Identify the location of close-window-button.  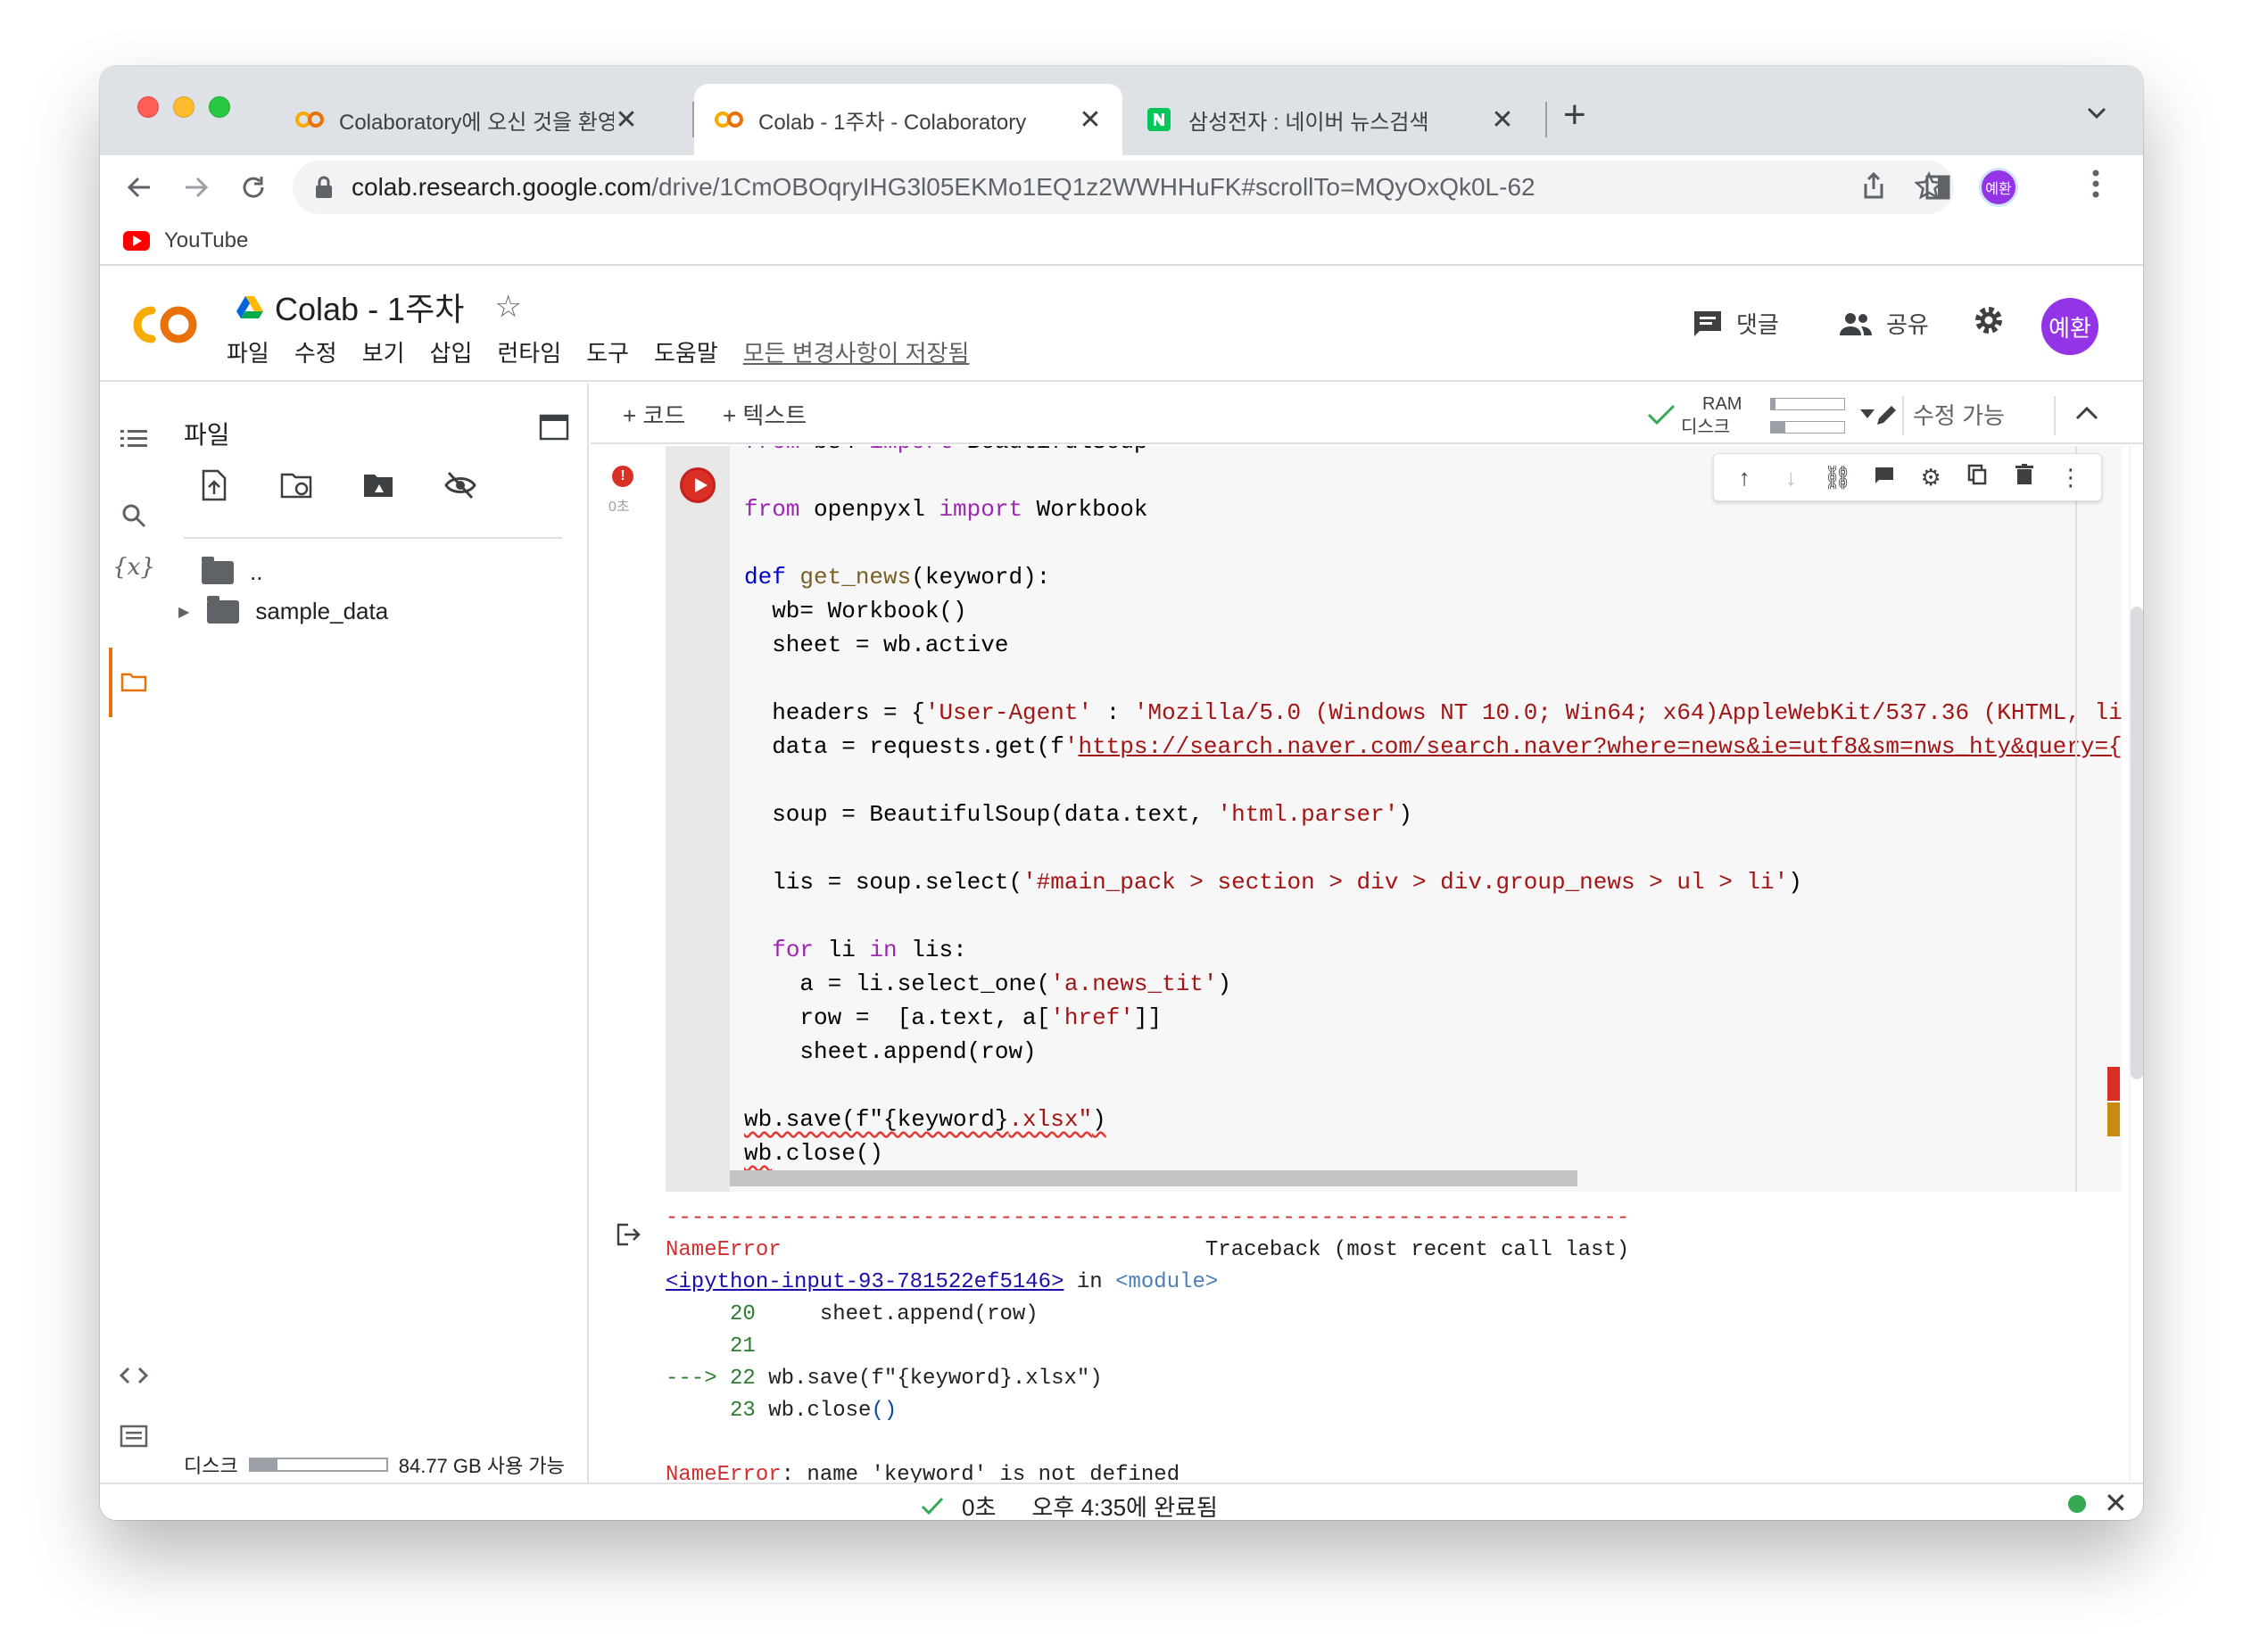
(148, 107).